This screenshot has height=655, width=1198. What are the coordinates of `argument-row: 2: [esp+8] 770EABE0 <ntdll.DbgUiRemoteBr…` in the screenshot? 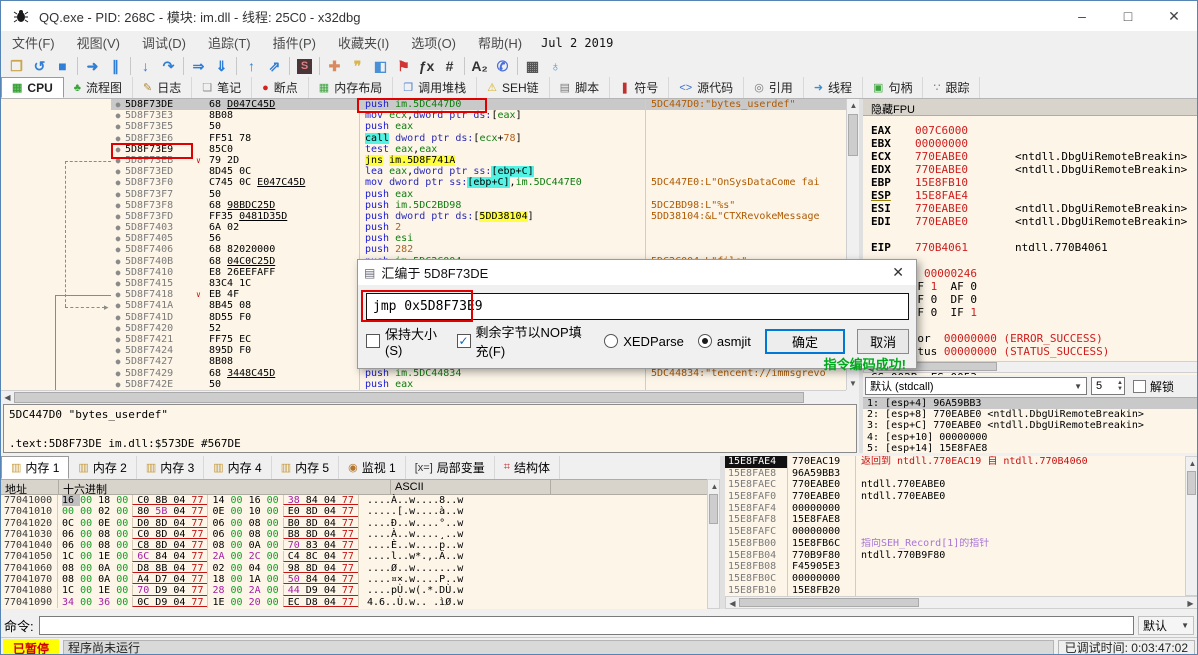 It's located at (1030, 414).